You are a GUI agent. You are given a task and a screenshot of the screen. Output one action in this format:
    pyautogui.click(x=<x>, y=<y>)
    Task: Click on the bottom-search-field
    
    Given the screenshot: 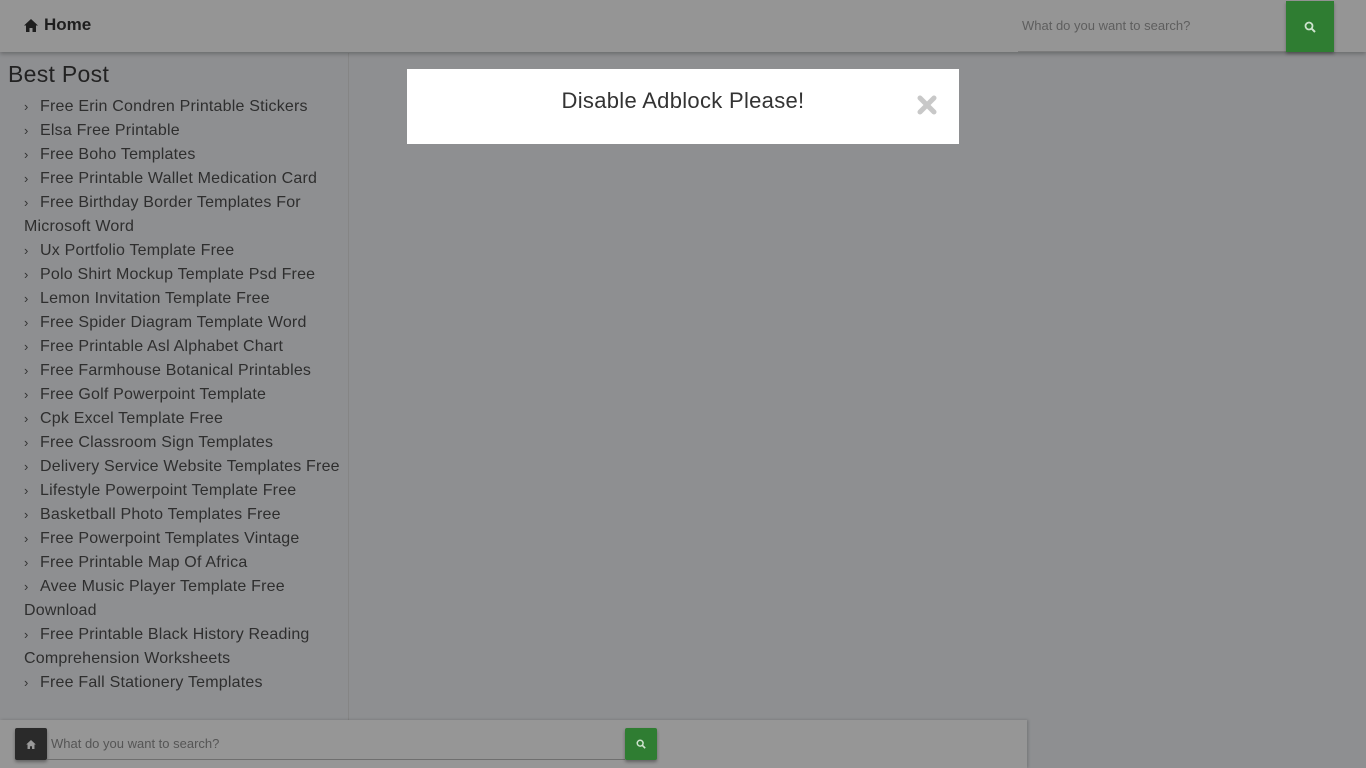 What is the action you would take?
    pyautogui.click(x=336, y=744)
    